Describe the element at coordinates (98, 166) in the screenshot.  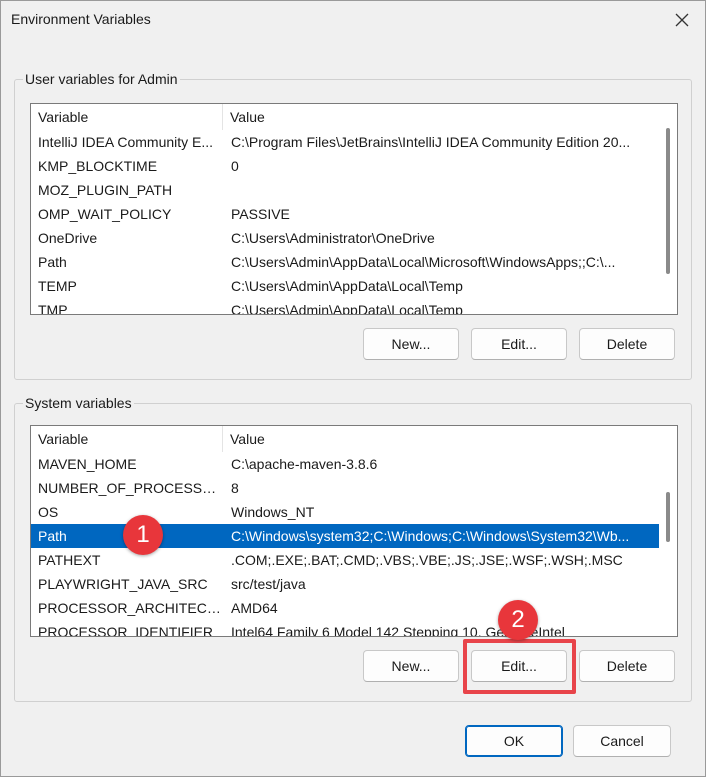
I see `variable-cell: KMP_BLOCKTIME` at that location.